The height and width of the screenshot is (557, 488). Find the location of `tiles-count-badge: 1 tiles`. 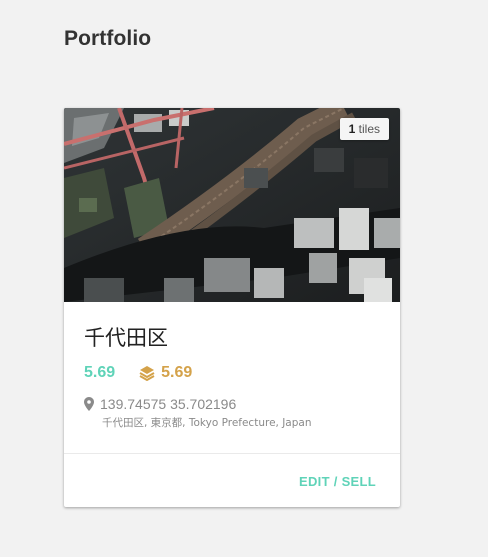

tiles-count-badge: 1 tiles is located at coordinates (364, 129).